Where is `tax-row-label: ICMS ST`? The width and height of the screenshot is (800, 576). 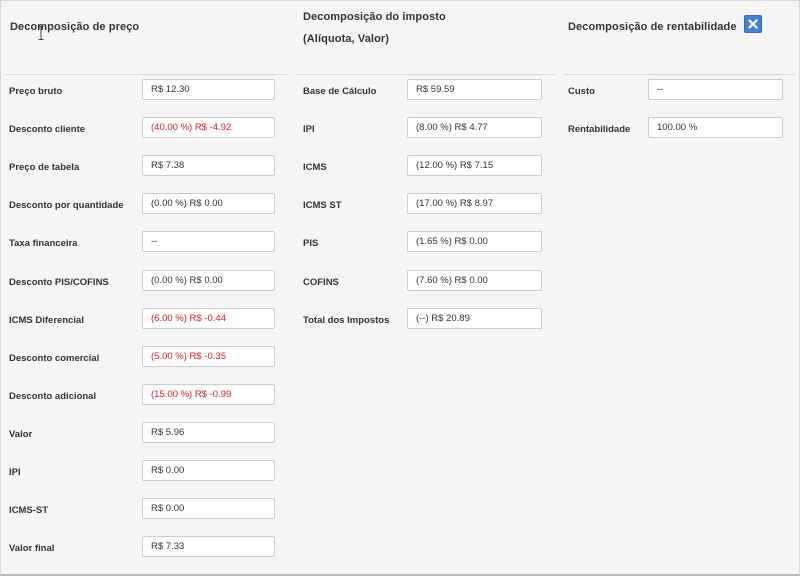 tax-row-label: ICMS ST is located at coordinates (322, 206).